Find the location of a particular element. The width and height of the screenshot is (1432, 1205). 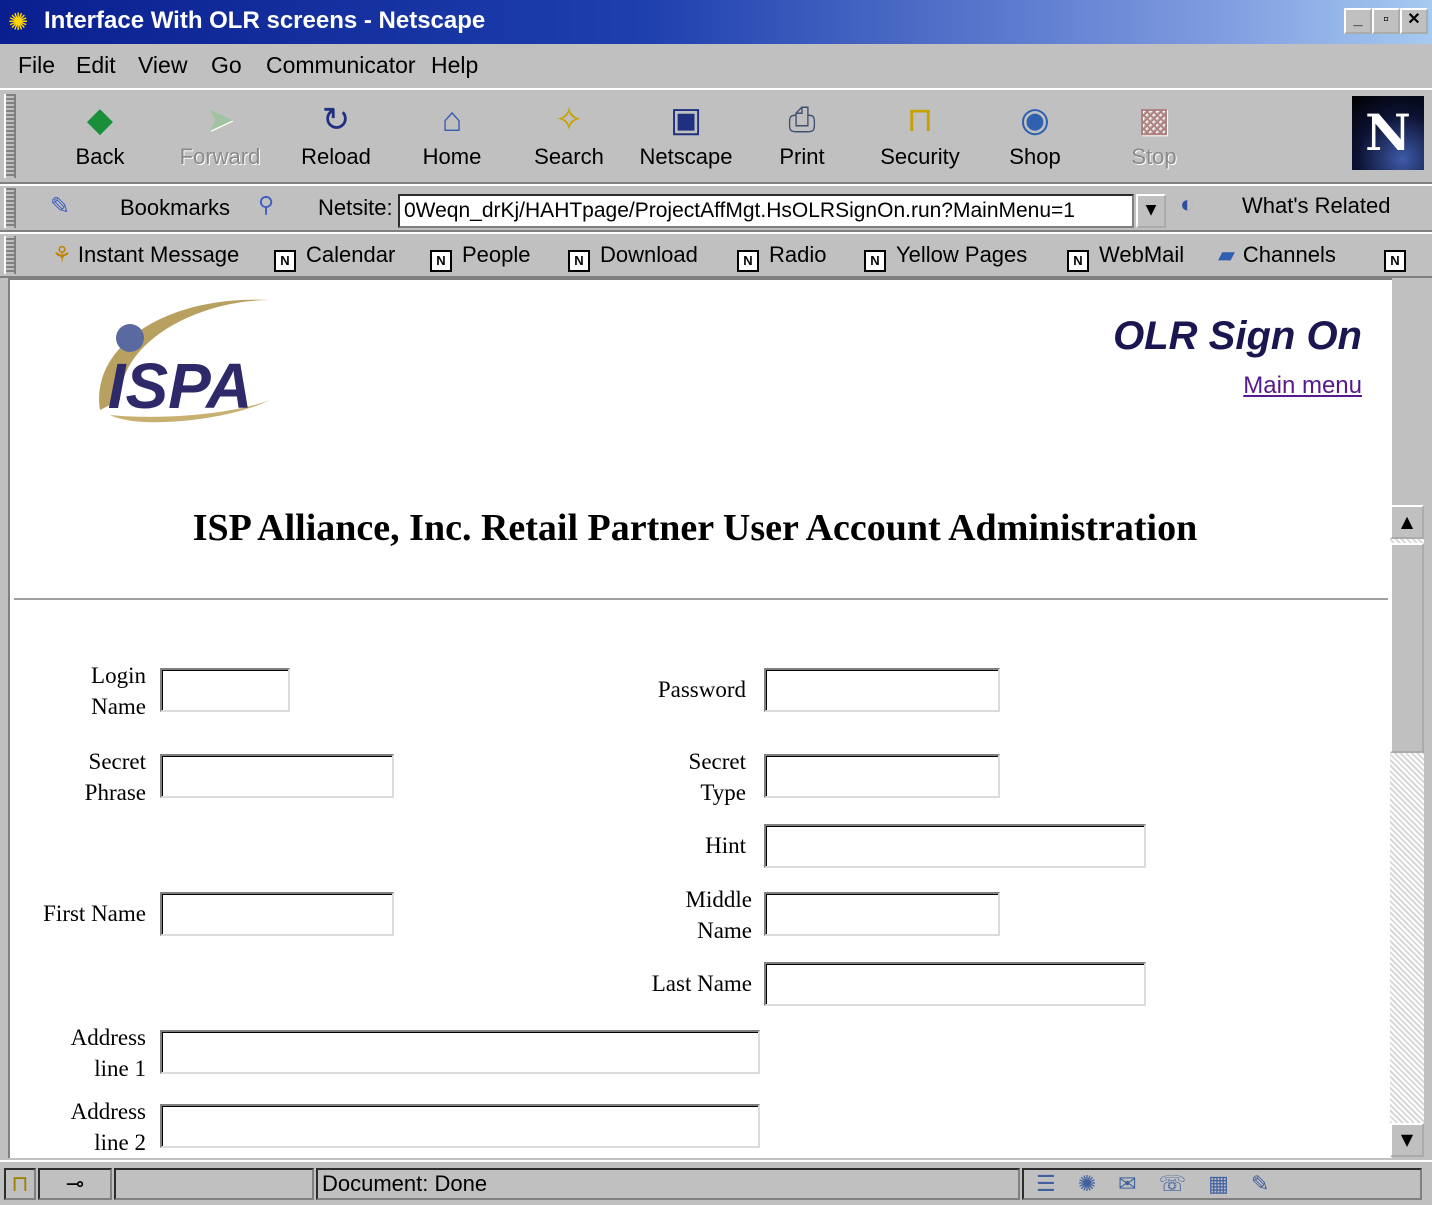

secret-phrase-input is located at coordinates (277, 776).